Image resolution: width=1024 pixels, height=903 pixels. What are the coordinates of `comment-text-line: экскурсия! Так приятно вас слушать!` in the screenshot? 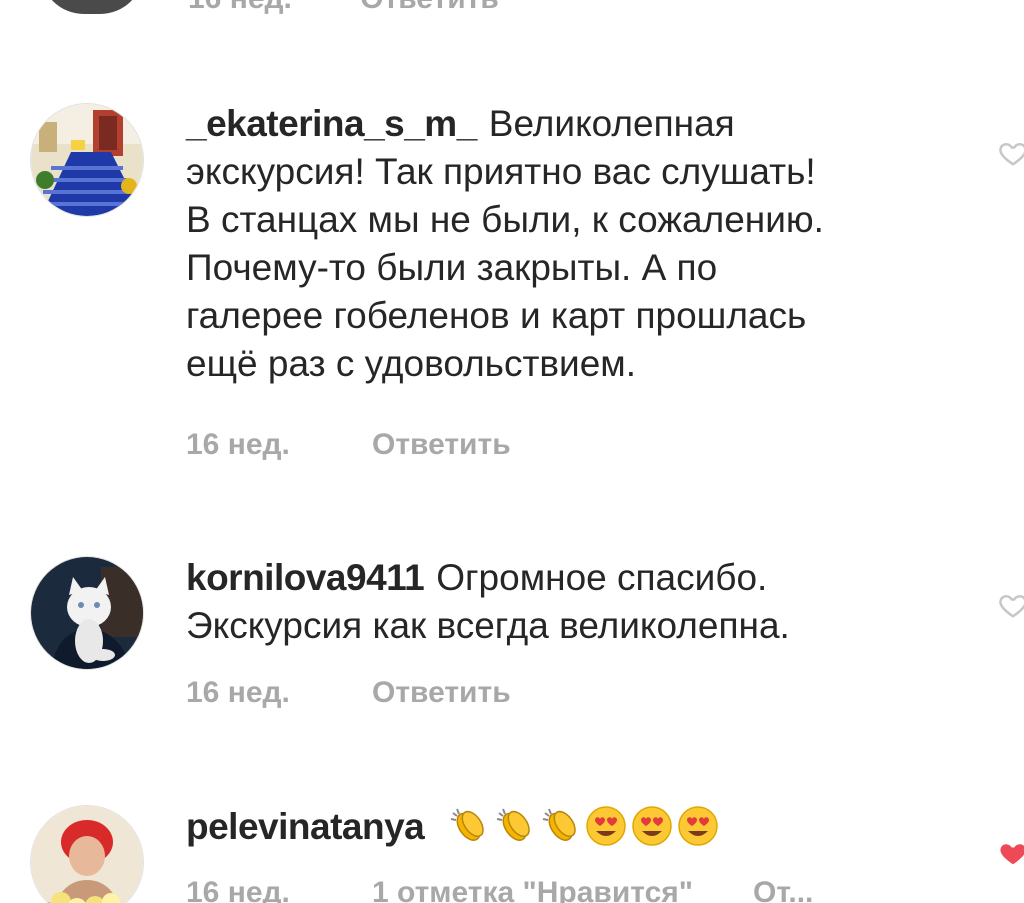 It's located at (501, 171).